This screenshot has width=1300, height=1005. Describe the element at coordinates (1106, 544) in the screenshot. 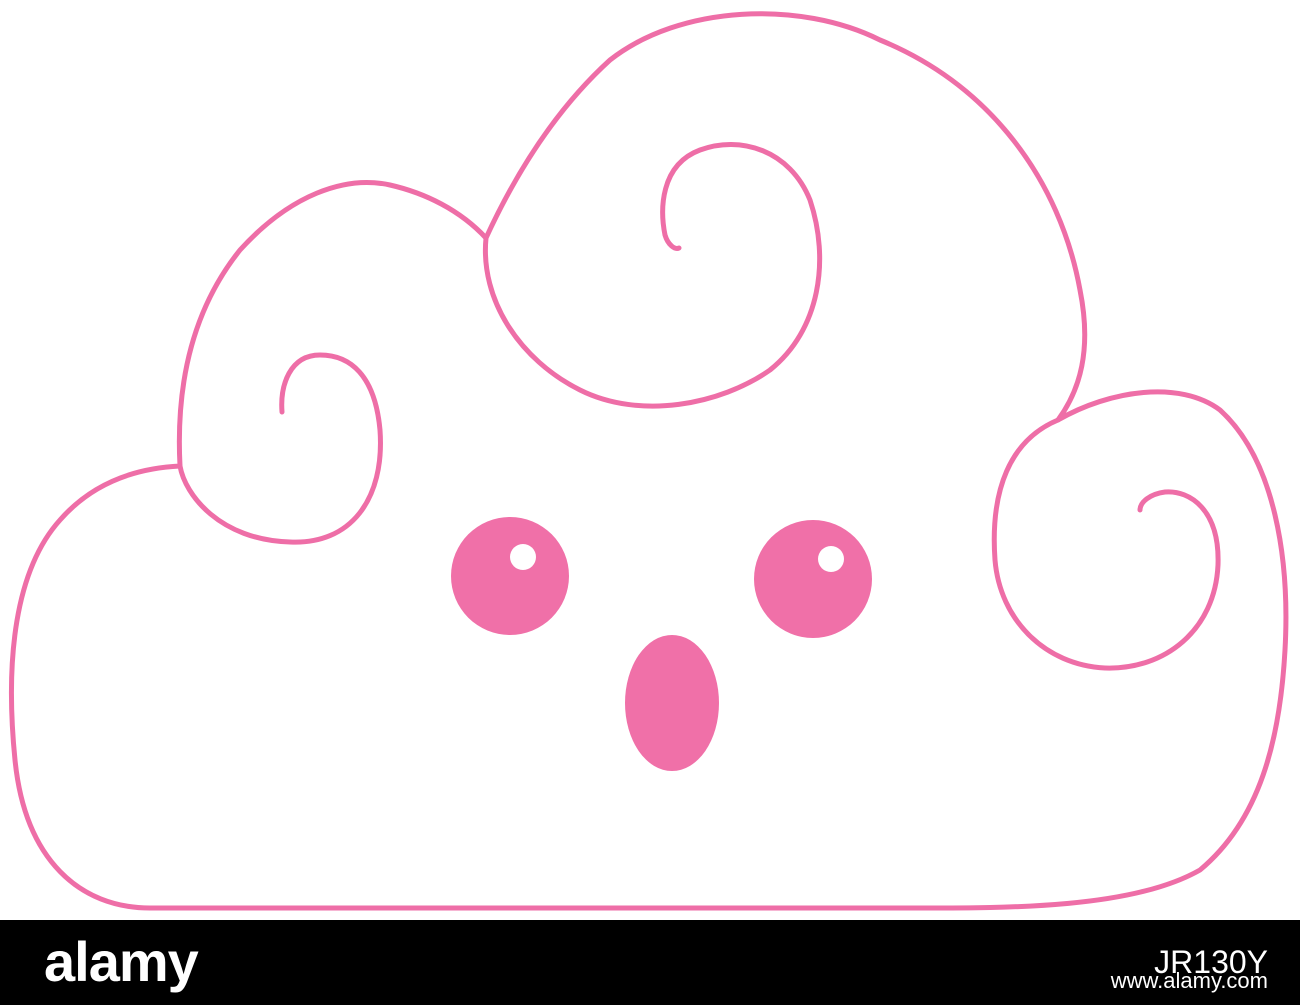

I see `swirl-right` at that location.